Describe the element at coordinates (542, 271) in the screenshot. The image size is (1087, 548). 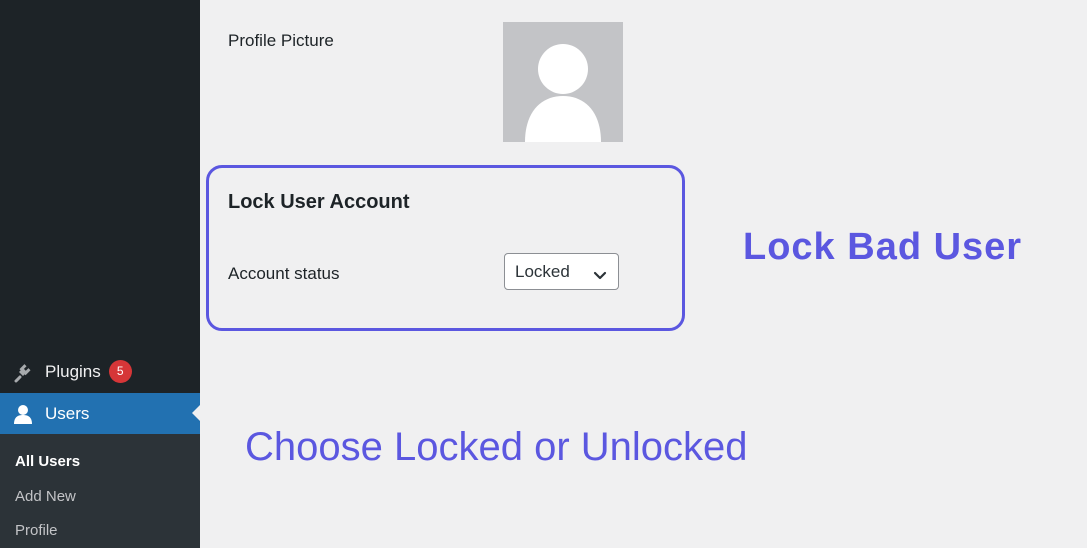
I see `account-status-value: Locked` at that location.